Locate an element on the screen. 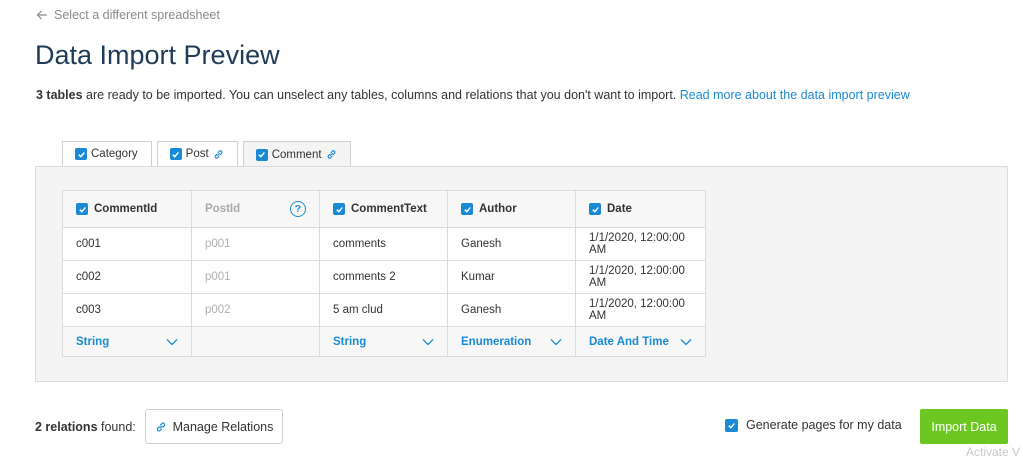 The width and height of the screenshot is (1024, 456). tab-category-label: Category is located at coordinates (114, 154).